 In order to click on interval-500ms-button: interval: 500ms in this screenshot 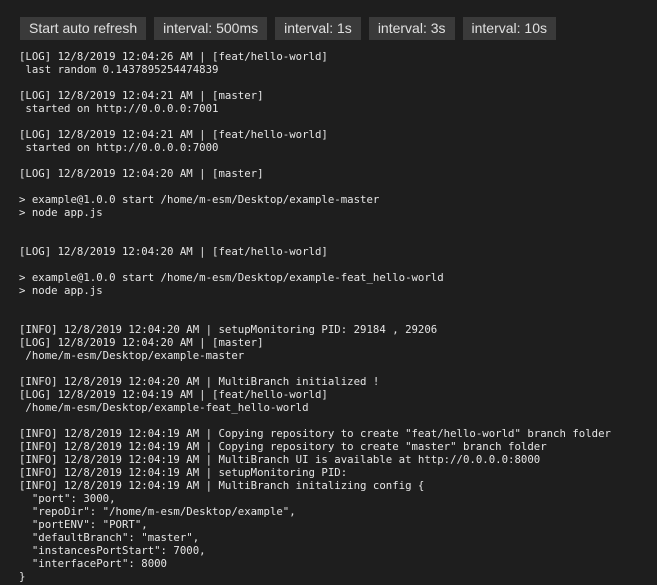, I will do `click(211, 28)`.